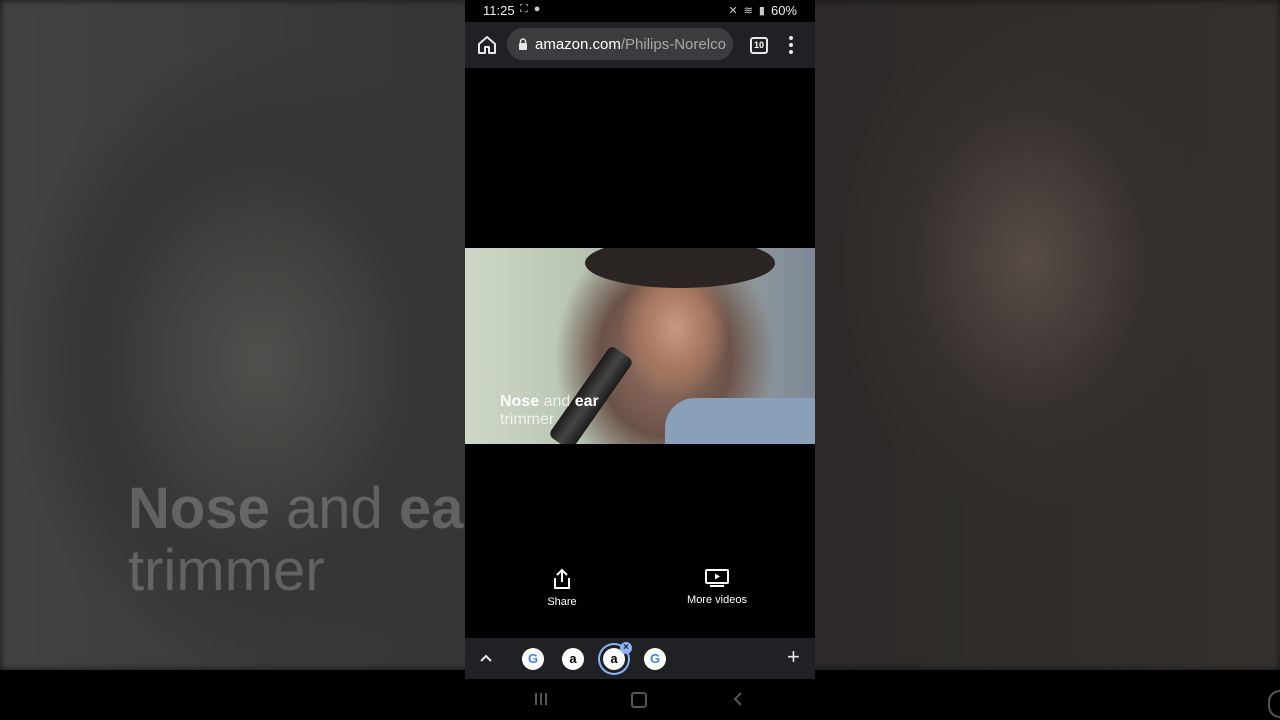  I want to click on status-system-icons: ✕ ≋ ▮ 60%, so click(762, 10).